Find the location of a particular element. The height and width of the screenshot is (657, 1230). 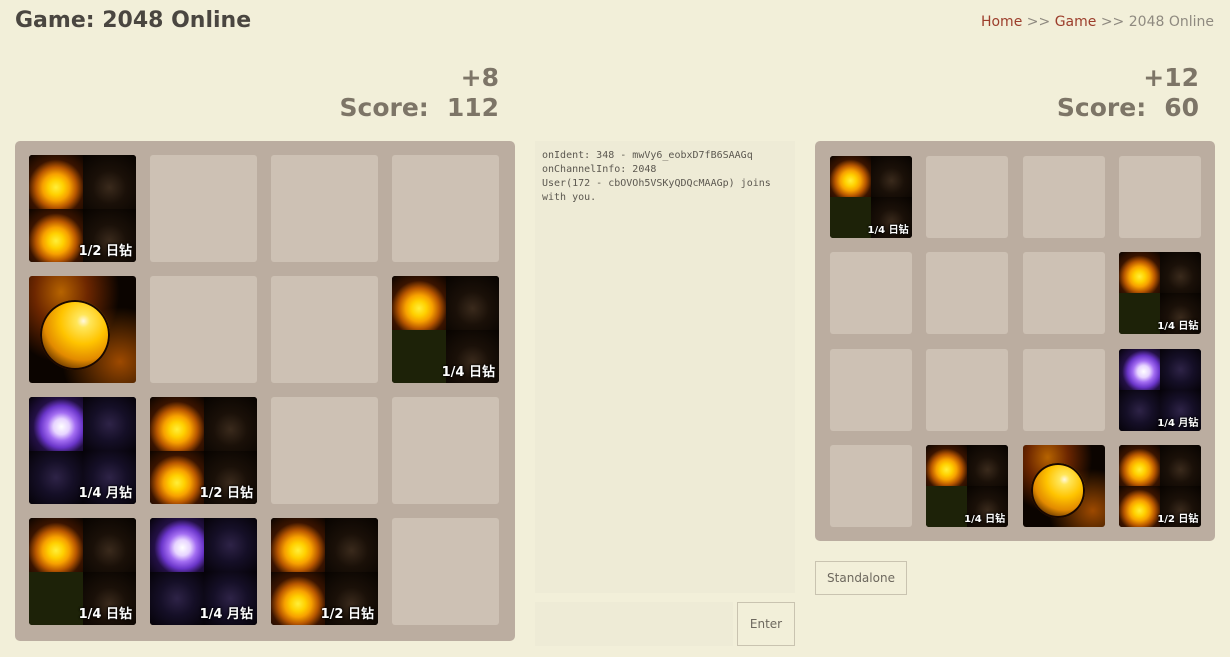

page-title: Game: 2048 Online is located at coordinates (133, 20).